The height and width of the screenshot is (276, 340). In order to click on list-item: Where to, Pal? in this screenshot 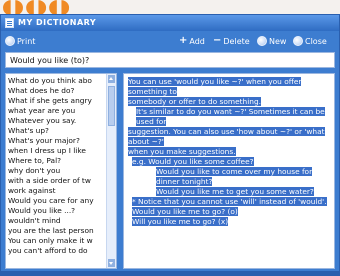, I will do `click(56, 161)`.